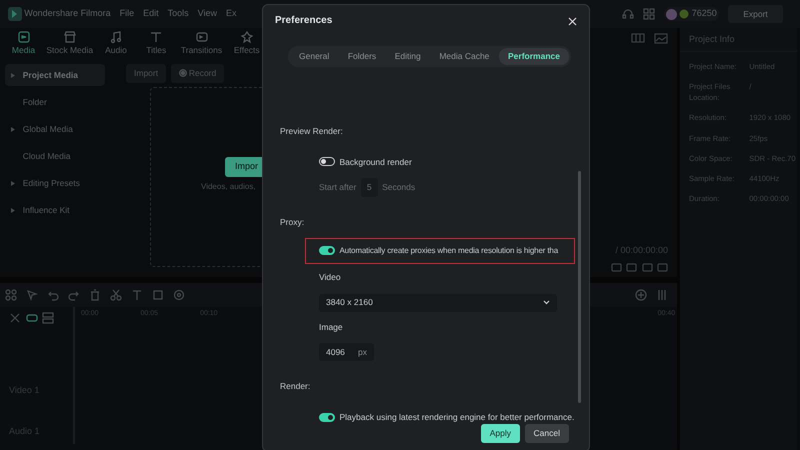 The height and width of the screenshot is (450, 800). Describe the element at coordinates (457, 417) in the screenshot. I see `toggle-label: Playback using latest rendering engine for better performance.` at that location.